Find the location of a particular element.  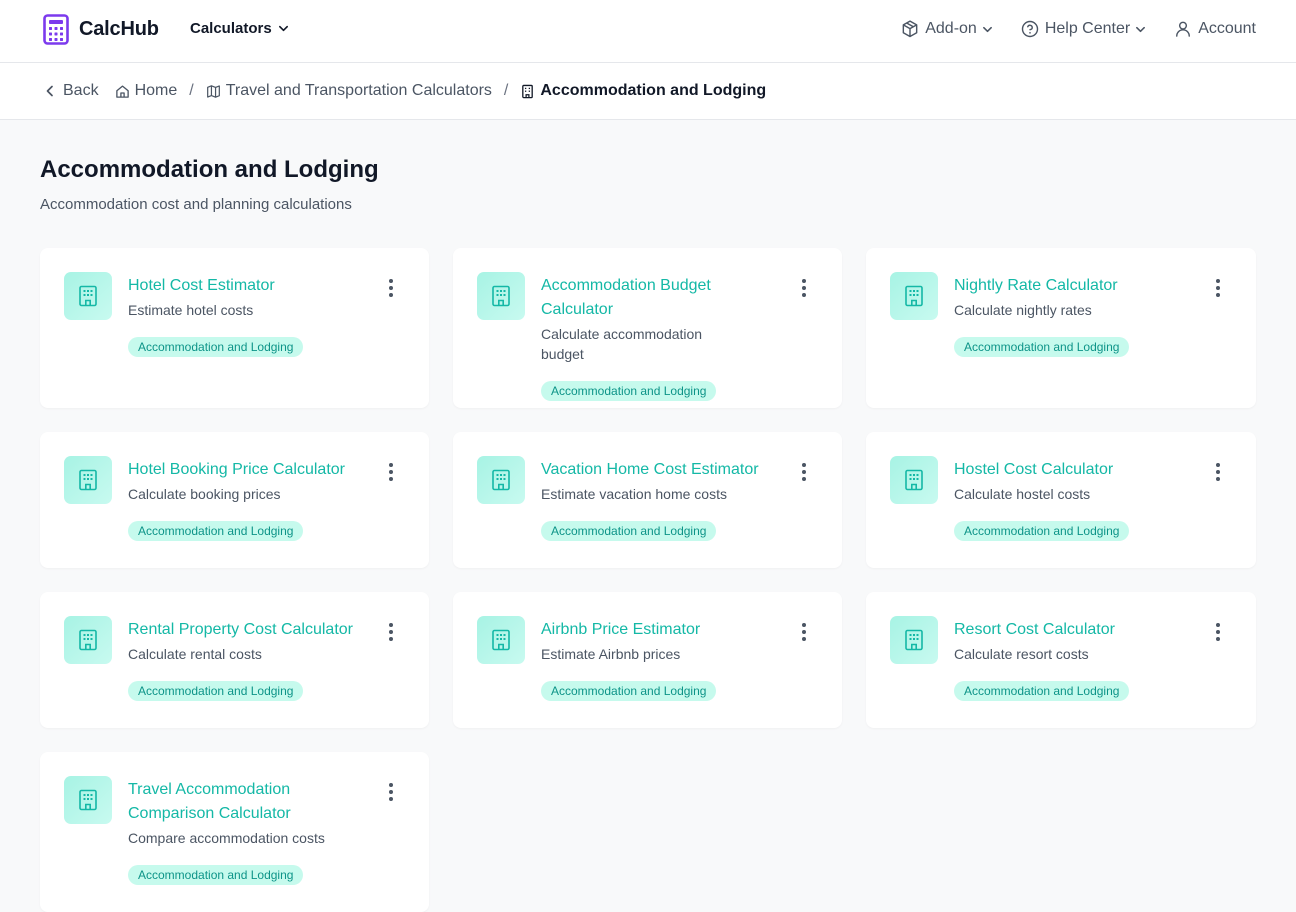

home-icon is located at coordinates (122, 91).